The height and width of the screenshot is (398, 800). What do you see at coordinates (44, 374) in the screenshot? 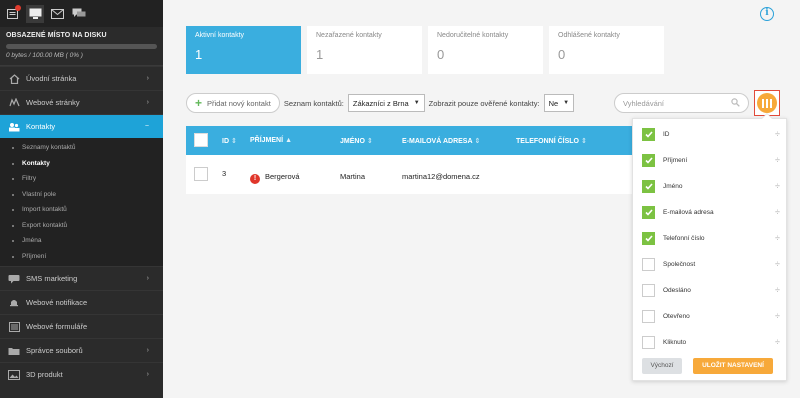
I see `sidebar-item-label: 3D produkt` at bounding box center [44, 374].